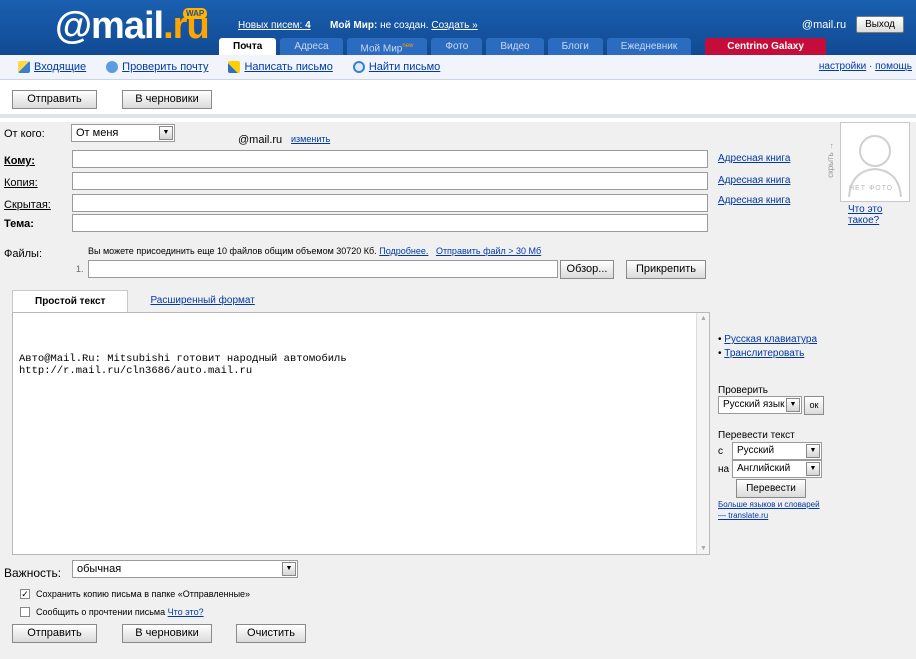 This screenshot has width=916, height=659. What do you see at coordinates (575, 46) in the screenshot?
I see `tab-blogs: Блоги` at bounding box center [575, 46].